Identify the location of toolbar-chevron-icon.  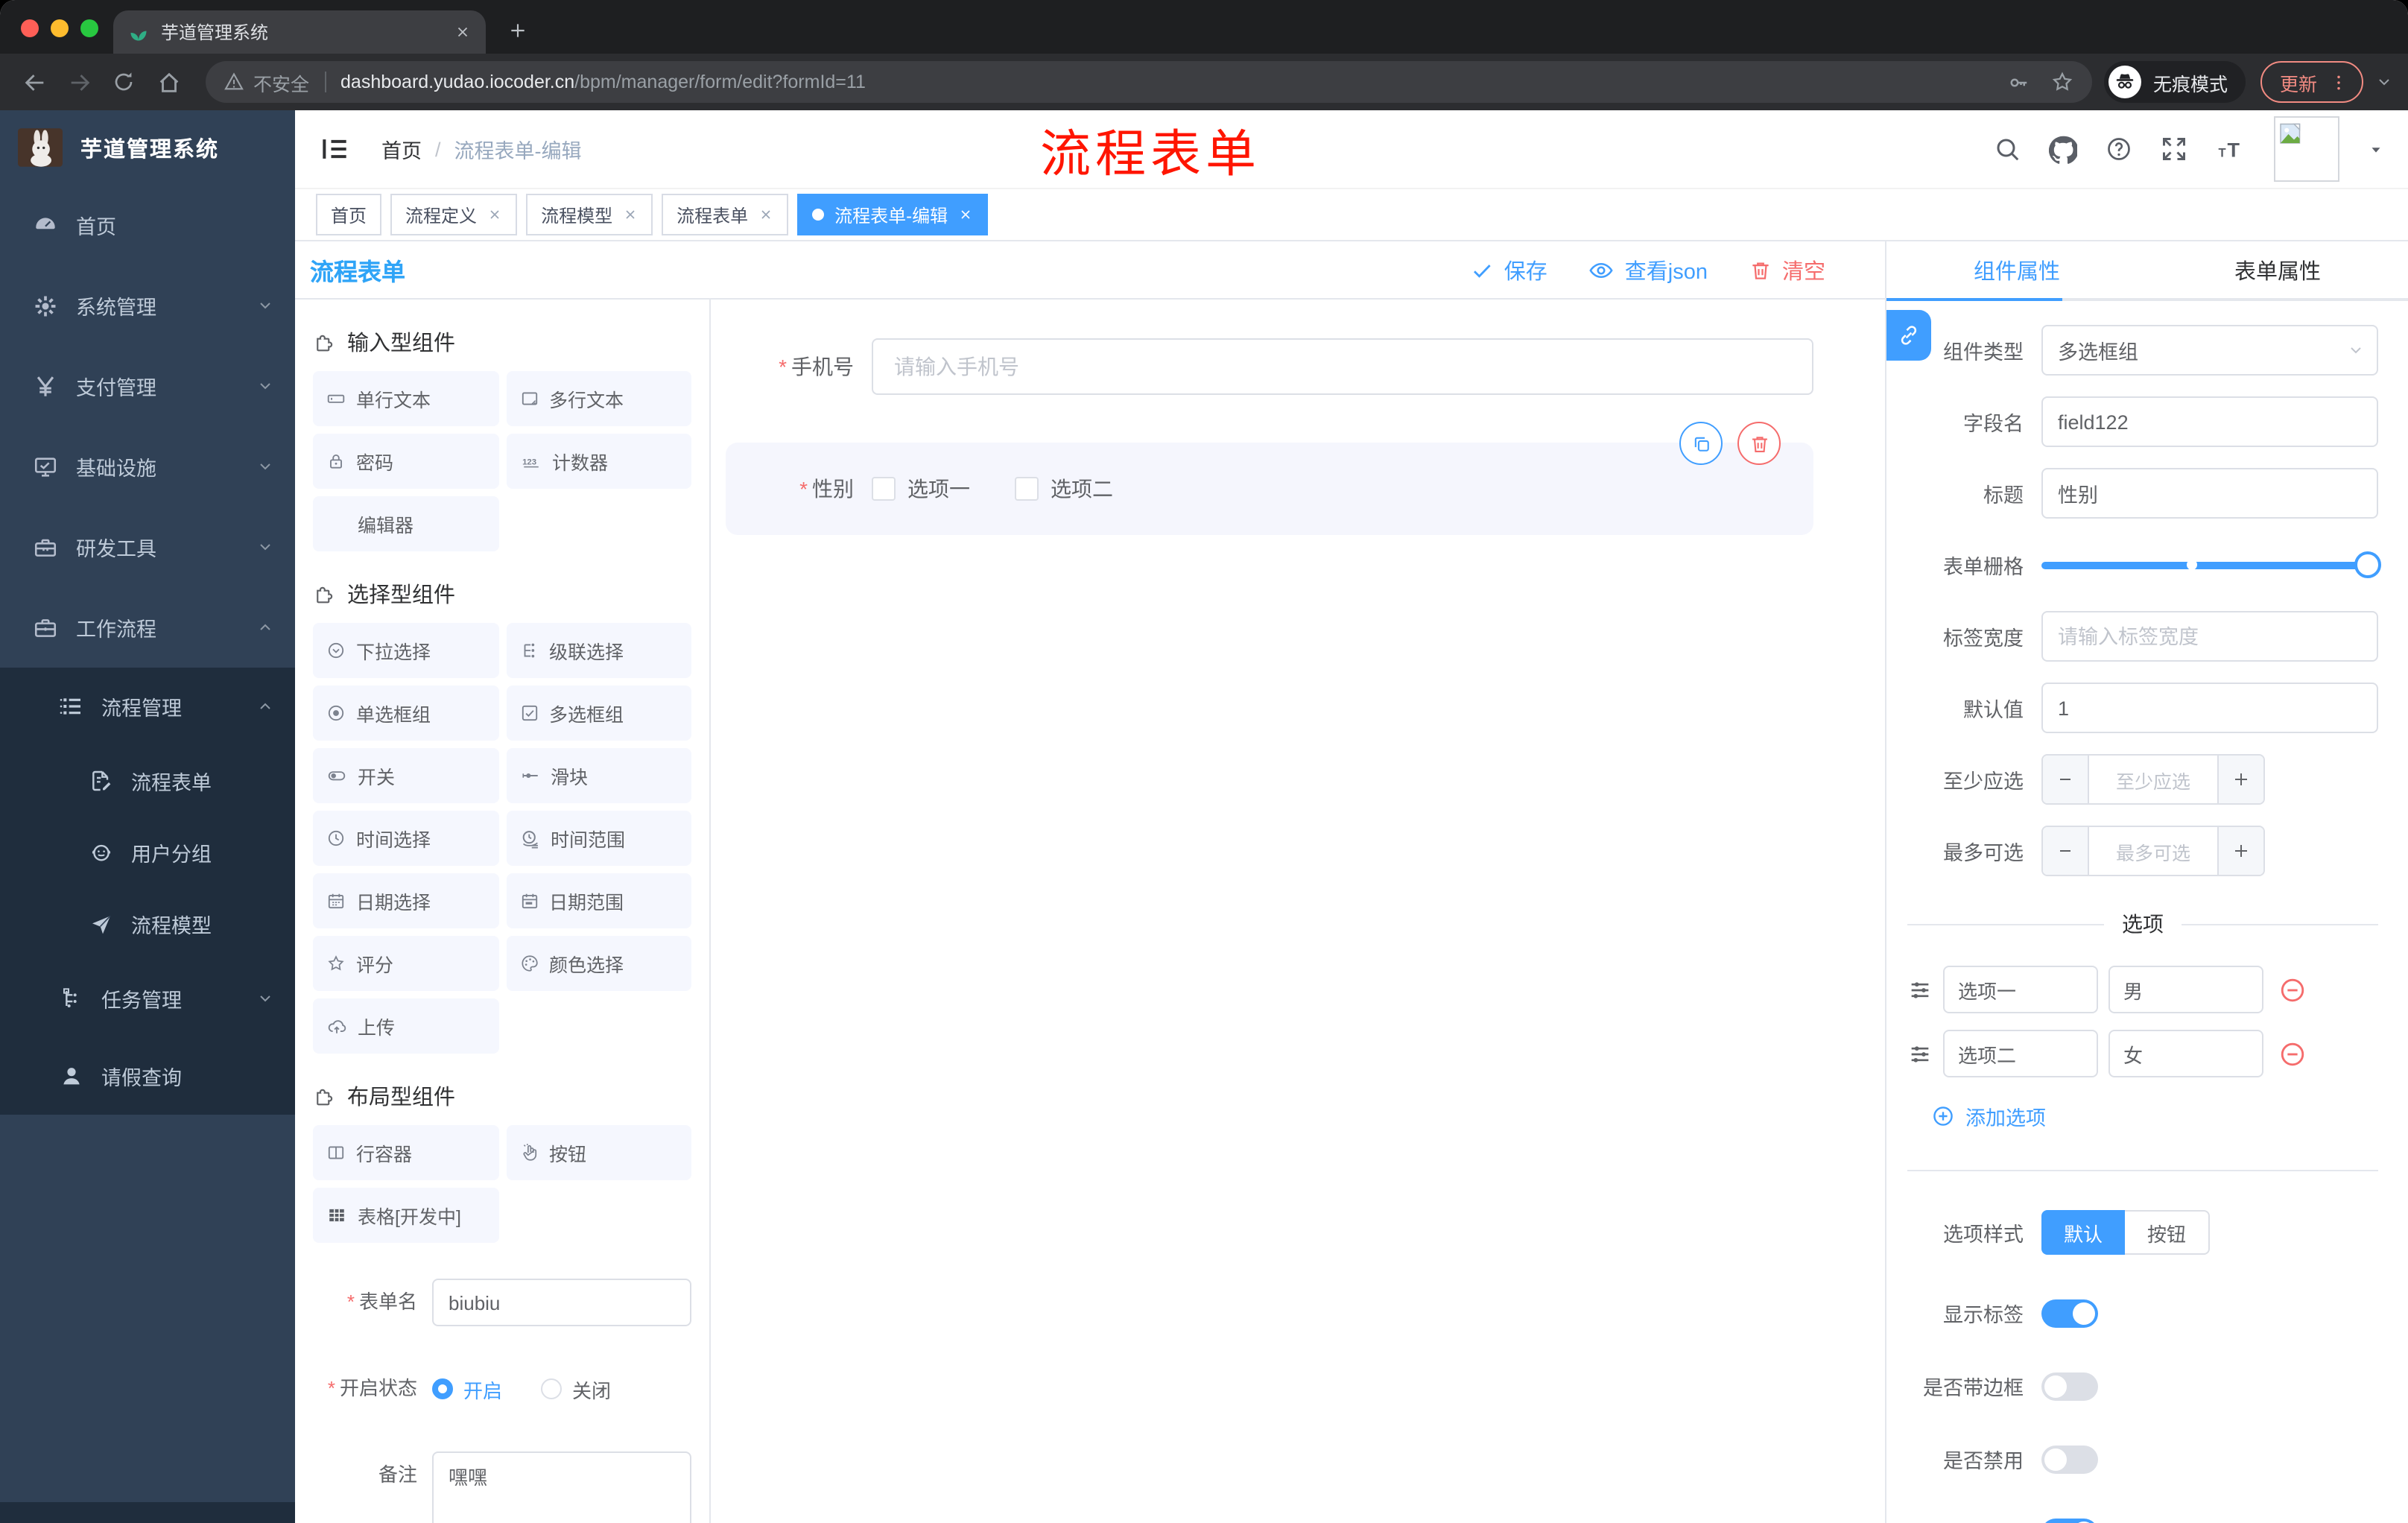
(2384, 82).